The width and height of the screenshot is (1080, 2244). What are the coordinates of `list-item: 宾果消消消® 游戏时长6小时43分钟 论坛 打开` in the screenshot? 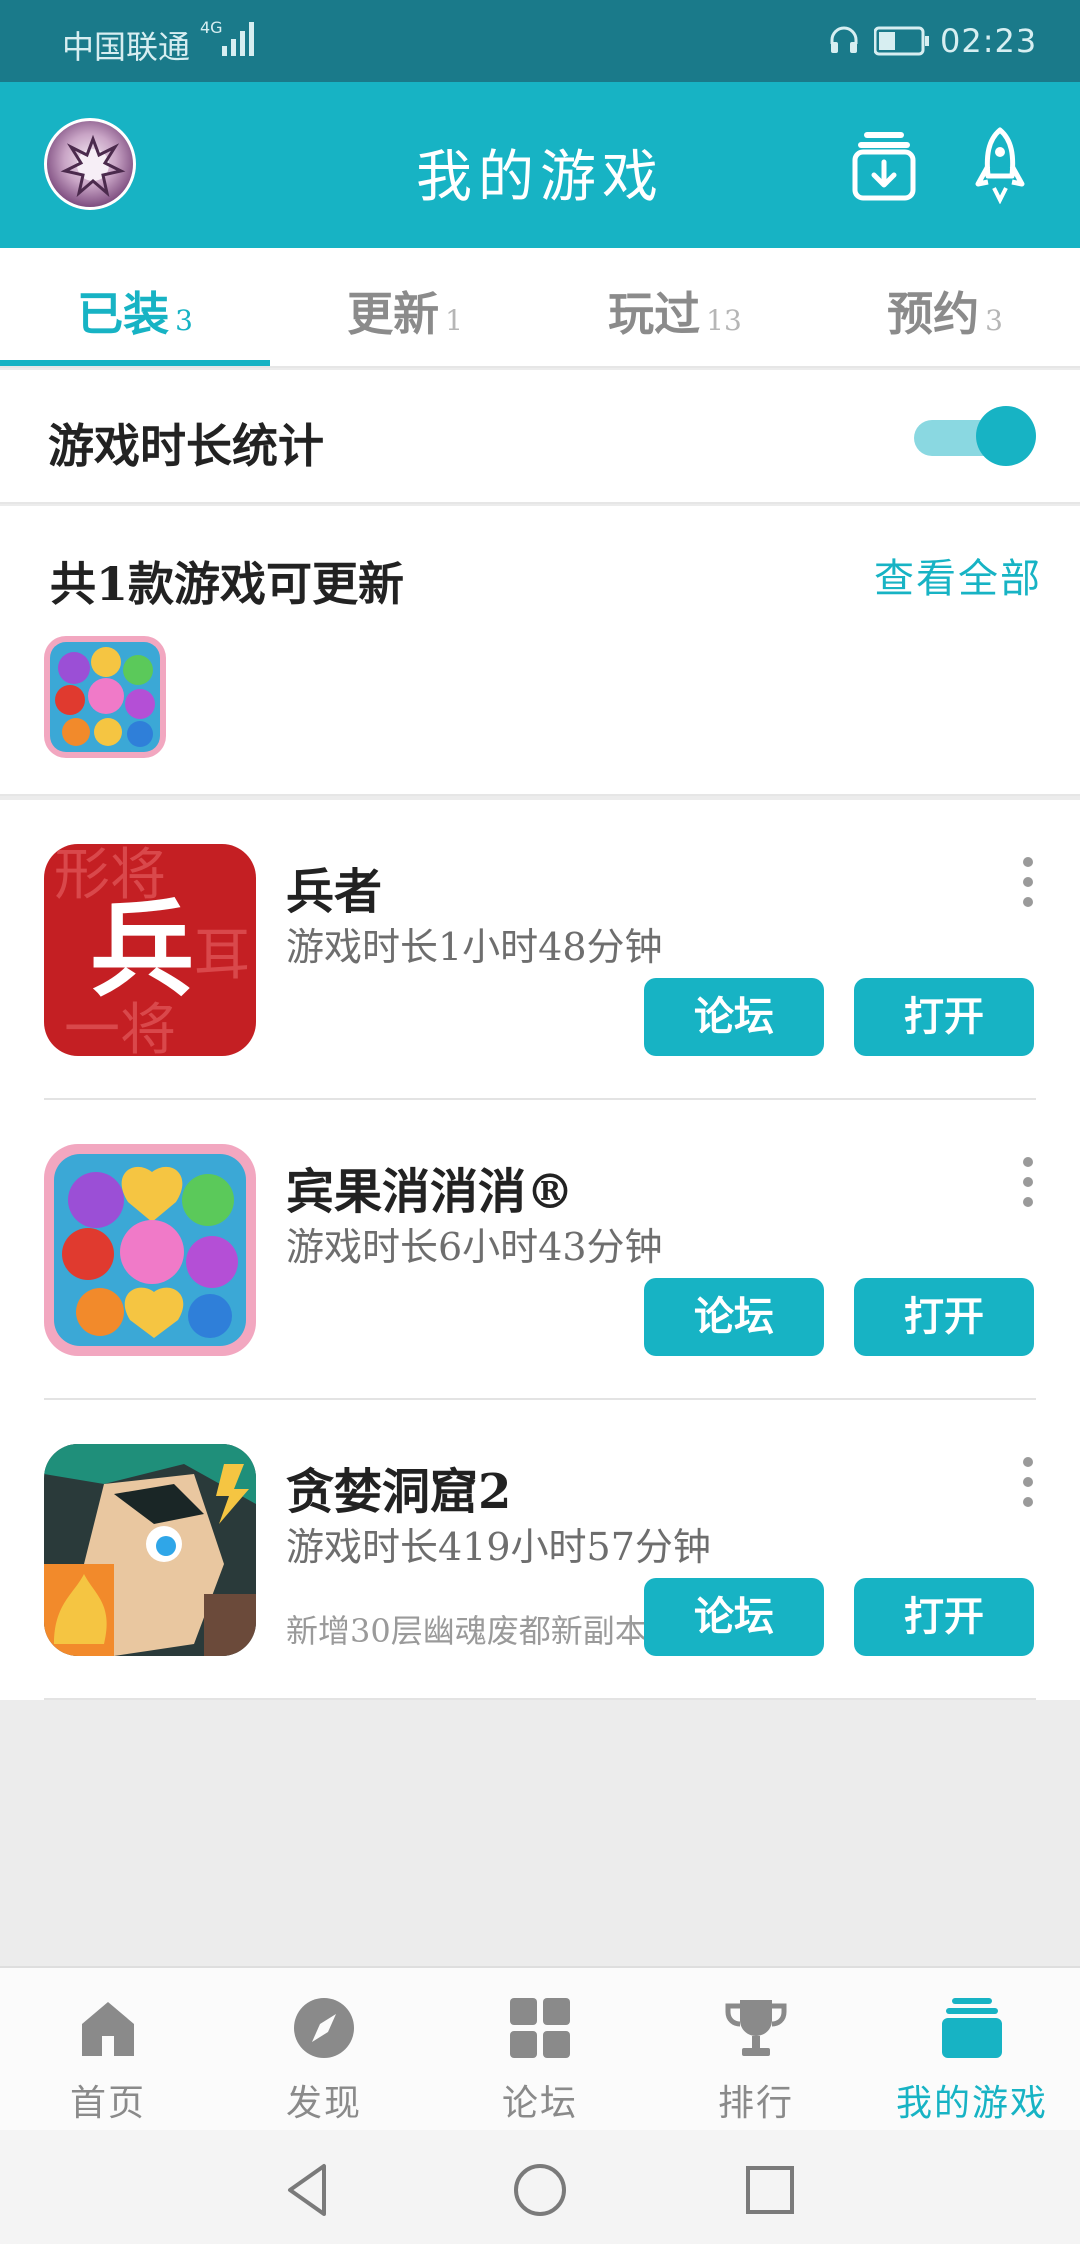 It's located at (540, 1250).